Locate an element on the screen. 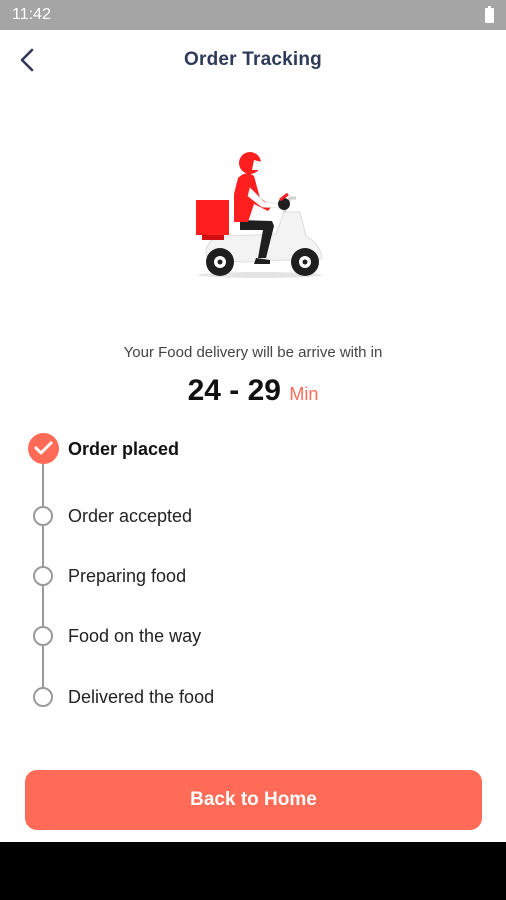  system-navigation-bar is located at coordinates (253, 871).